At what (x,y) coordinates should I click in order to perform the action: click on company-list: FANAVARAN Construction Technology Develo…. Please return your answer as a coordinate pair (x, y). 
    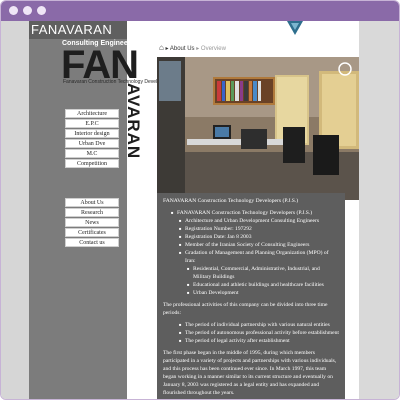
    Looking at the image, I should click on (251, 213).